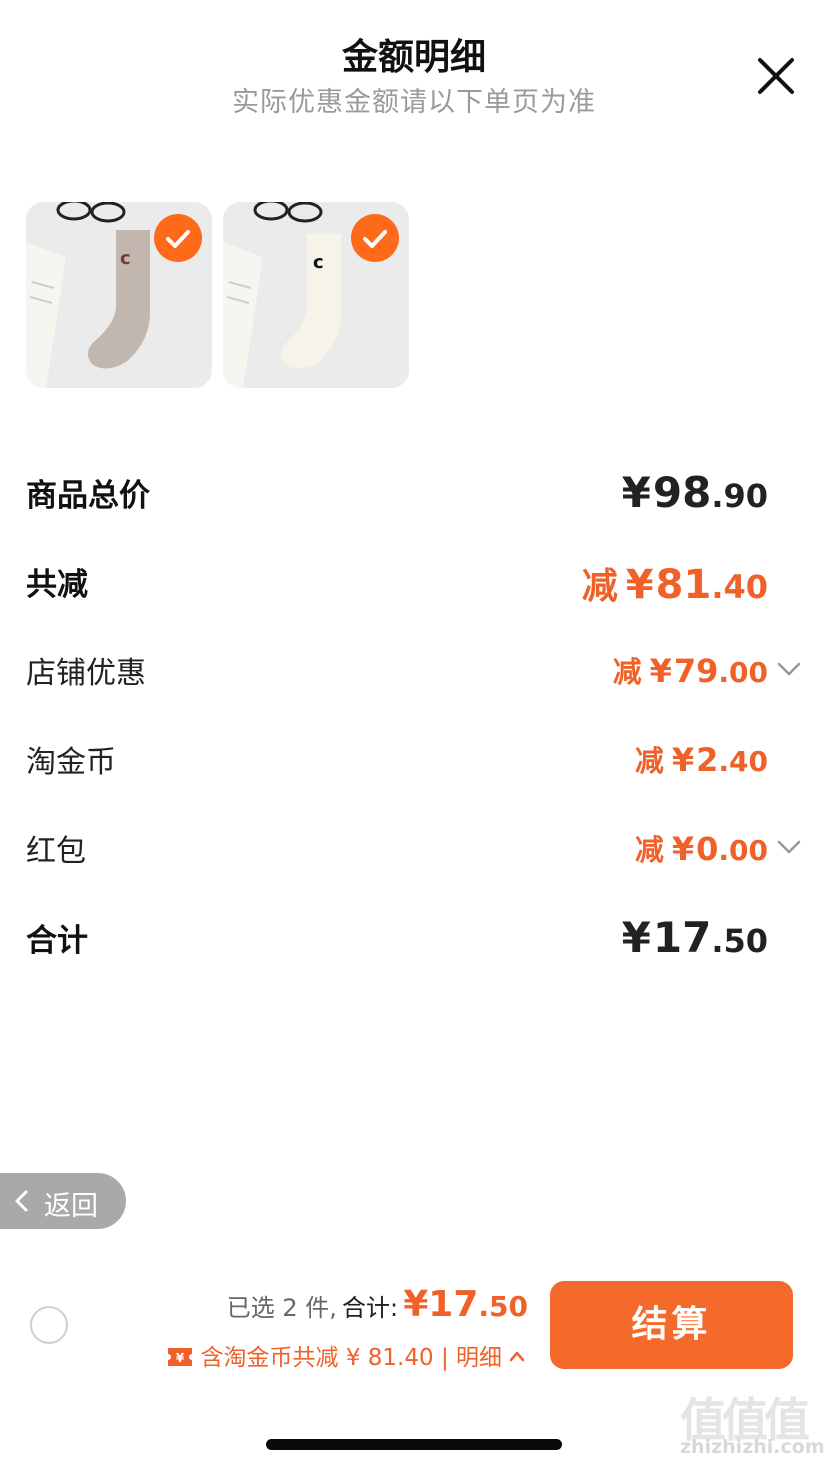 Image resolution: width=828 pixels, height=1468 pixels. I want to click on coupon-icon: ¥, so click(179, 1357).